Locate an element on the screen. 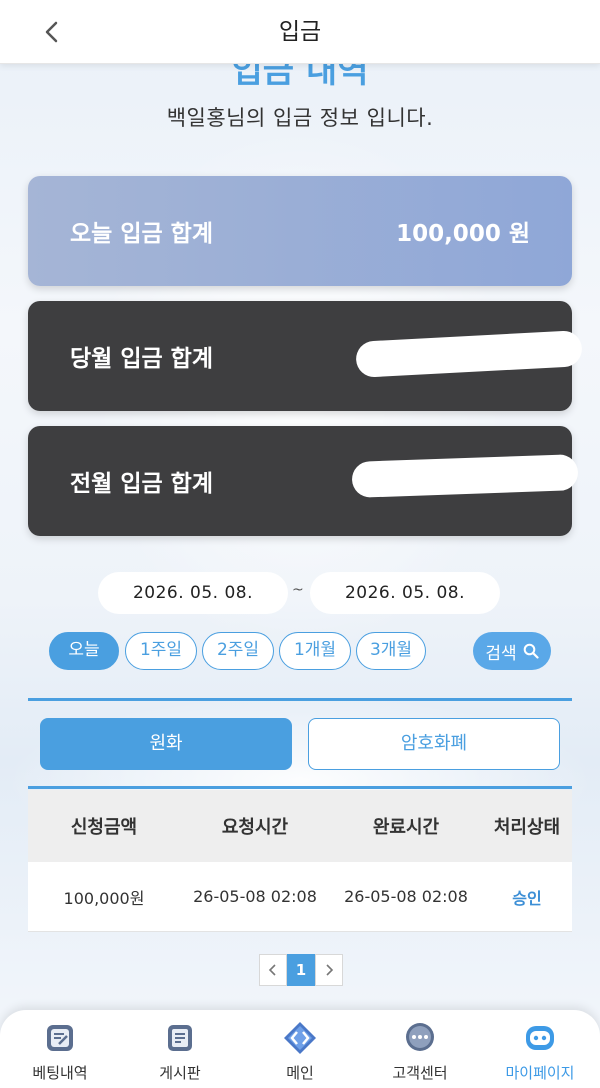 The height and width of the screenshot is (1088, 600). prev-page-button is located at coordinates (273, 970).